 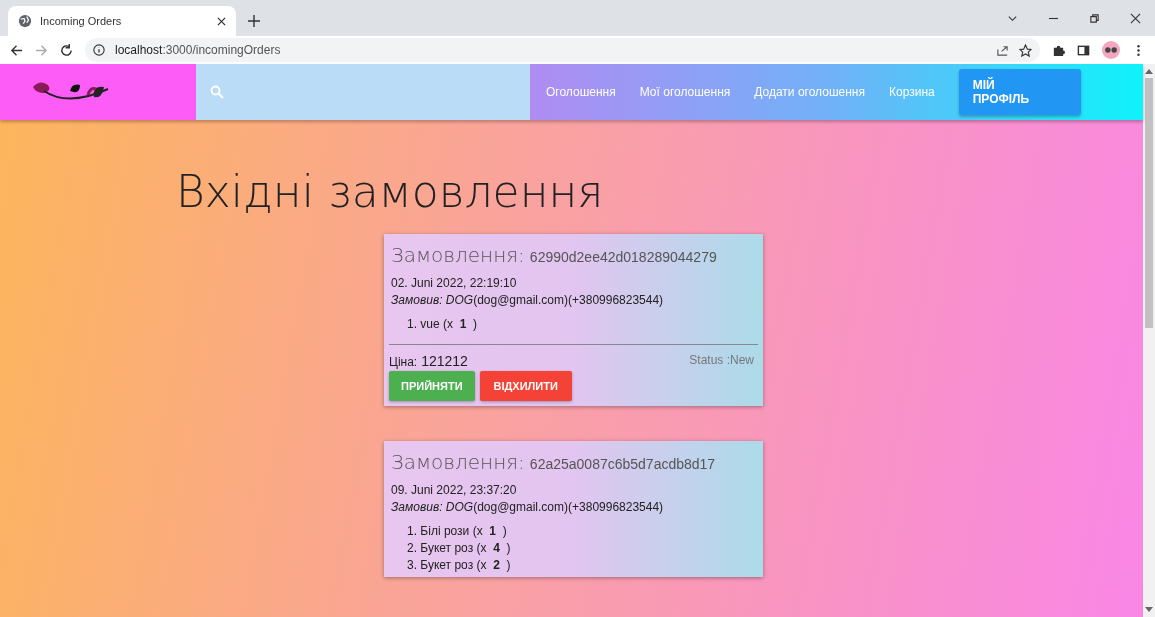 What do you see at coordinates (809, 92) in the screenshot?
I see `nav-link: Додати оголошення` at bounding box center [809, 92].